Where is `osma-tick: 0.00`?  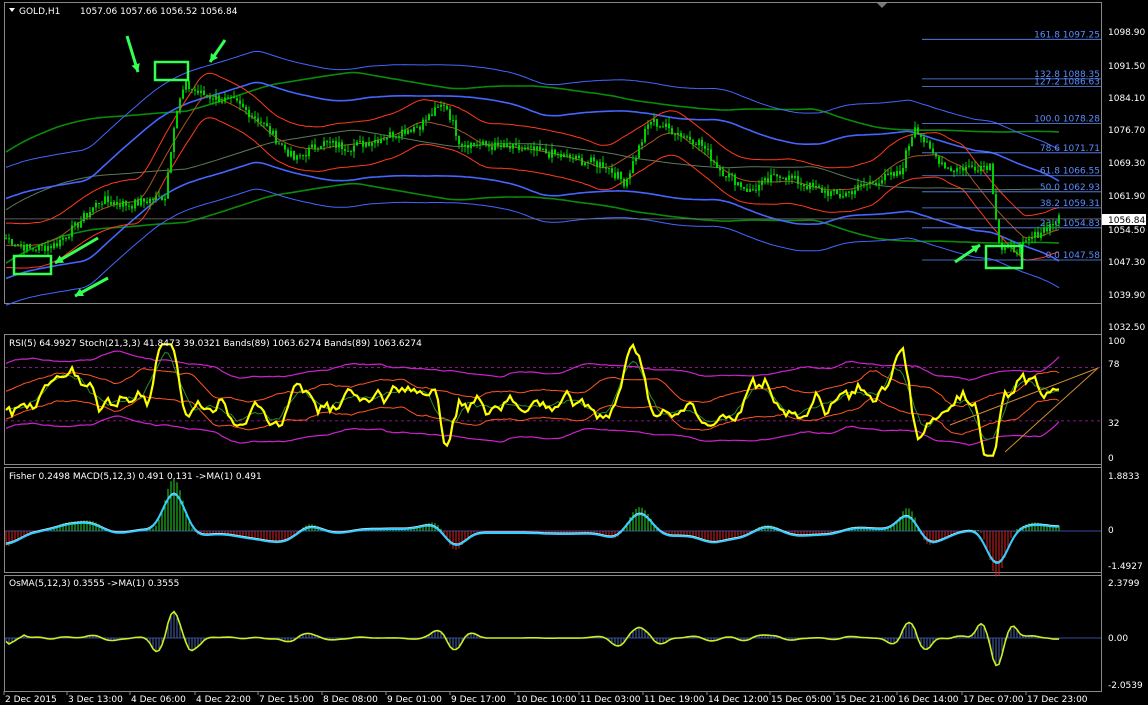
osma-tick: 0.00 is located at coordinates (1118, 639).